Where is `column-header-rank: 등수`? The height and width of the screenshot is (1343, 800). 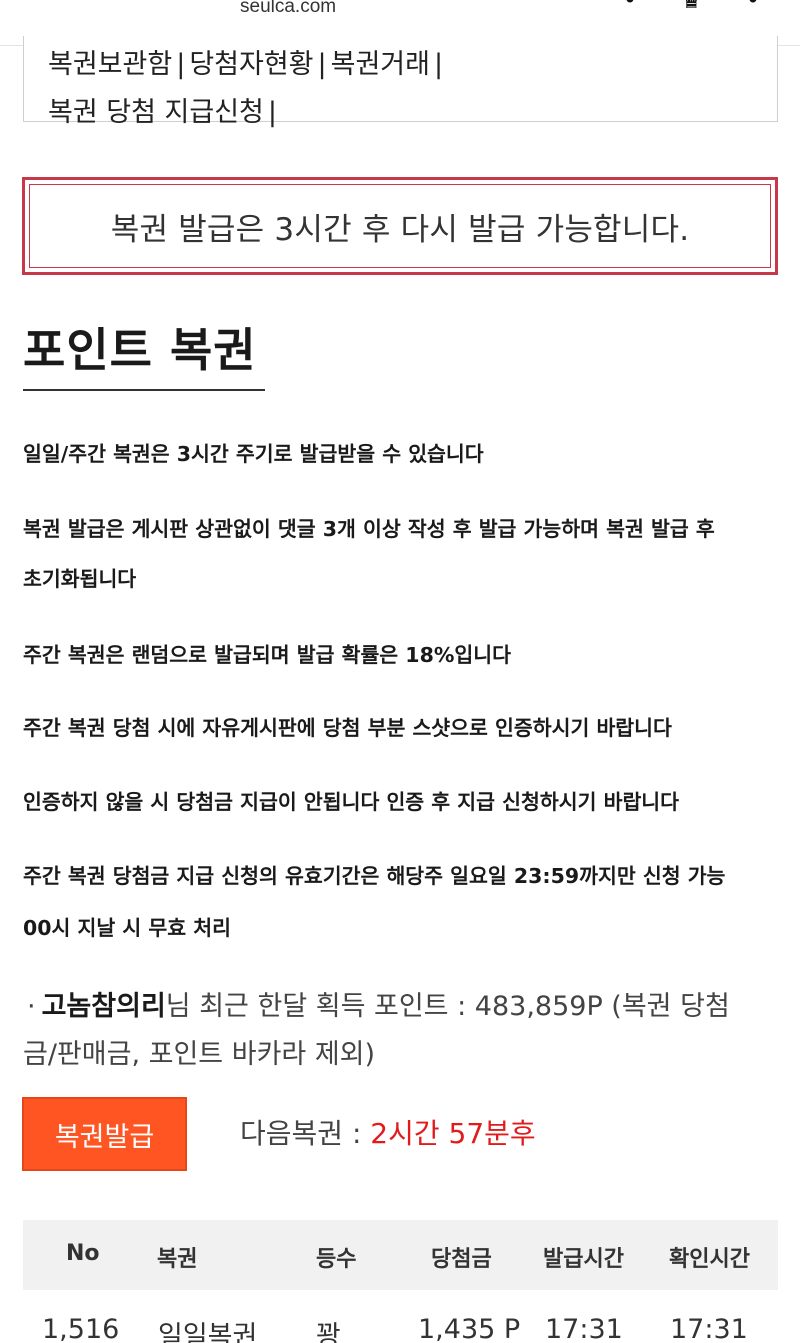
column-header-rank: 등수 is located at coordinates (336, 1259).